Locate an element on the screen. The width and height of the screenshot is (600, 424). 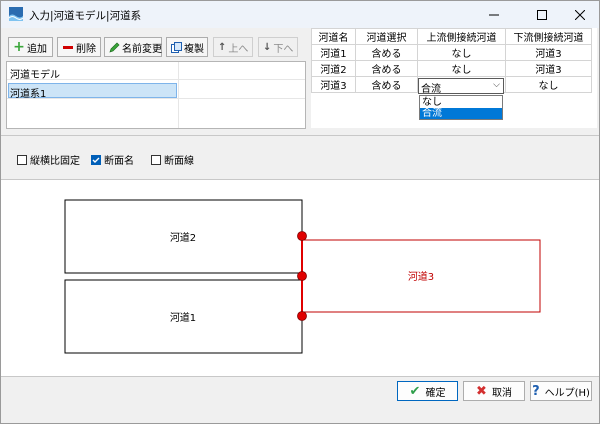
checkmark-icon: ✔ is located at coordinates (415, 391).